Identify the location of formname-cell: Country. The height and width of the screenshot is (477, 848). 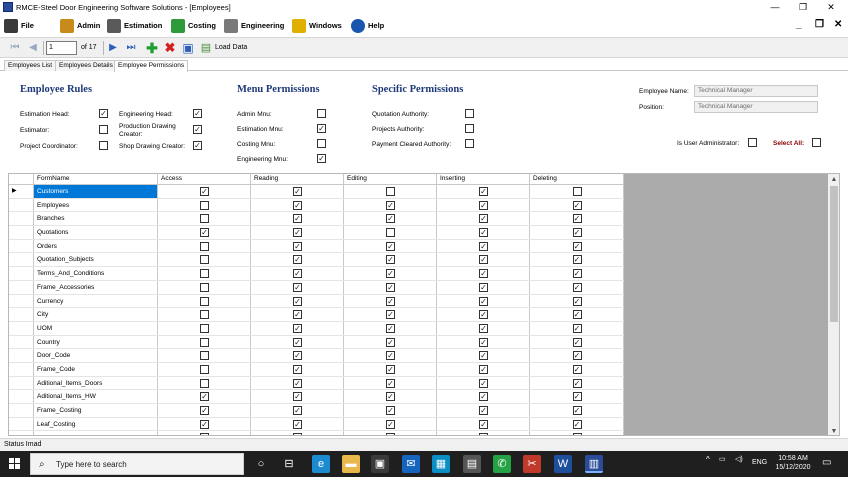
(96, 342).